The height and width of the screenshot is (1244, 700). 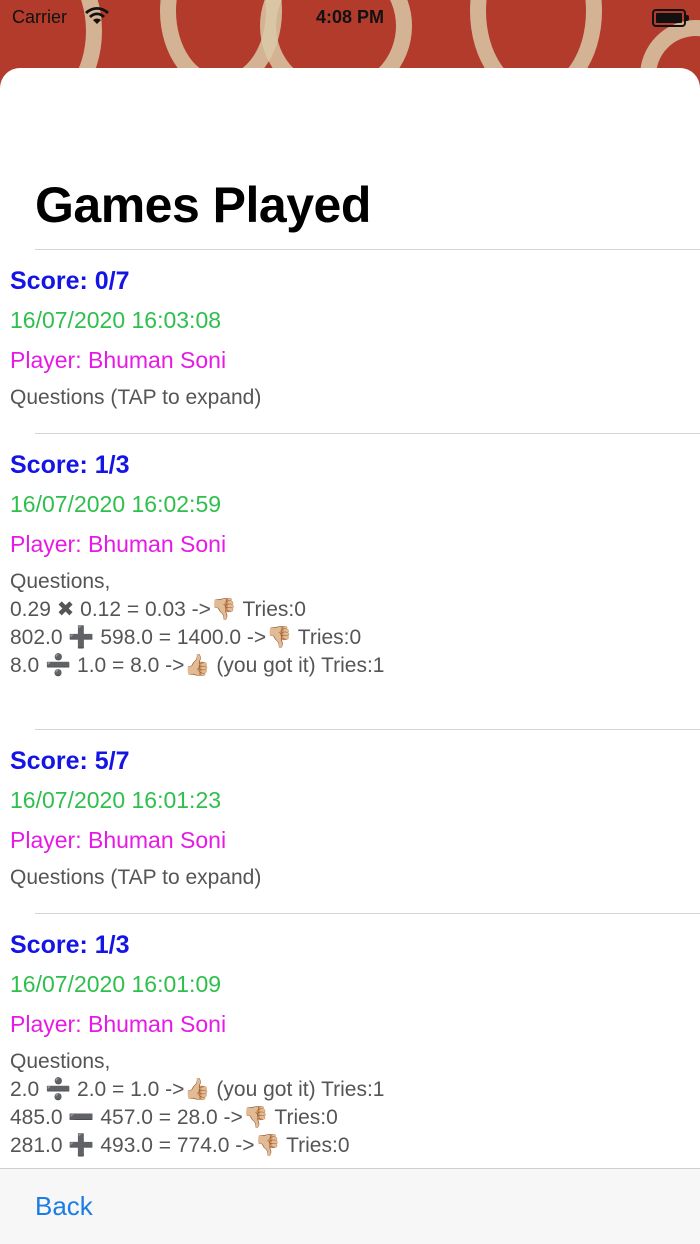 What do you see at coordinates (116, 504) in the screenshot?
I see `date-label: 16/07/2020 16:02:59` at bounding box center [116, 504].